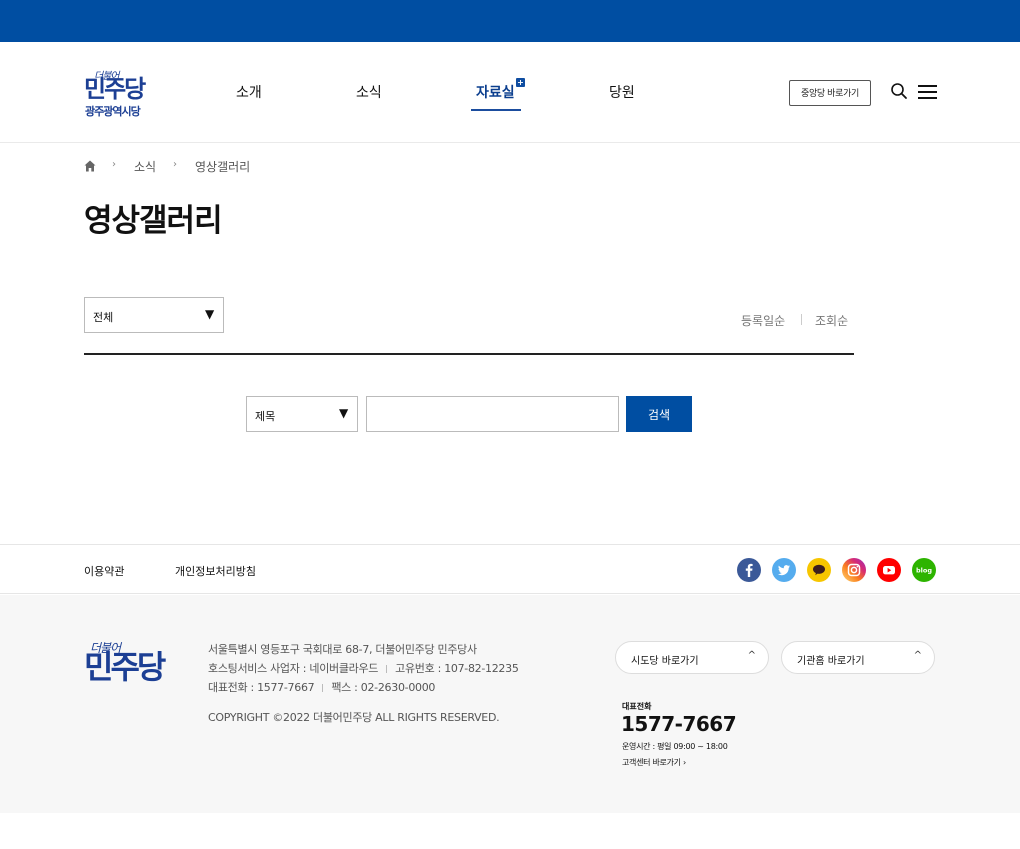  I want to click on sort-by-date: 등록일순, so click(763, 320).